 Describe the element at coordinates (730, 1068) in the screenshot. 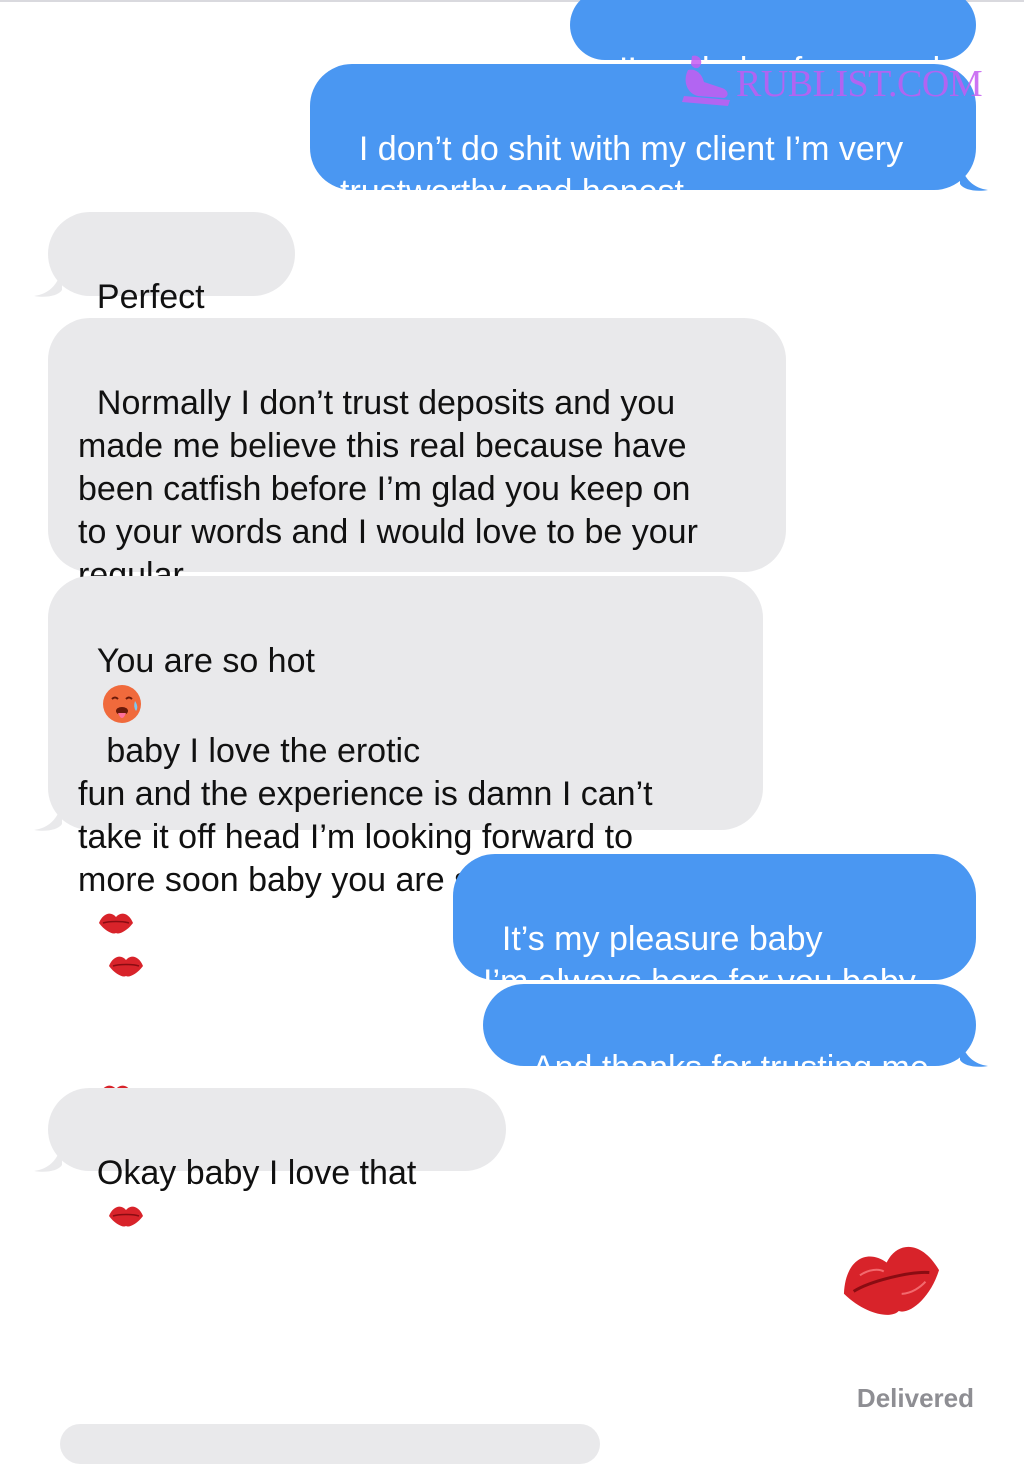

I see `message-text: And thanks for trusting me` at that location.